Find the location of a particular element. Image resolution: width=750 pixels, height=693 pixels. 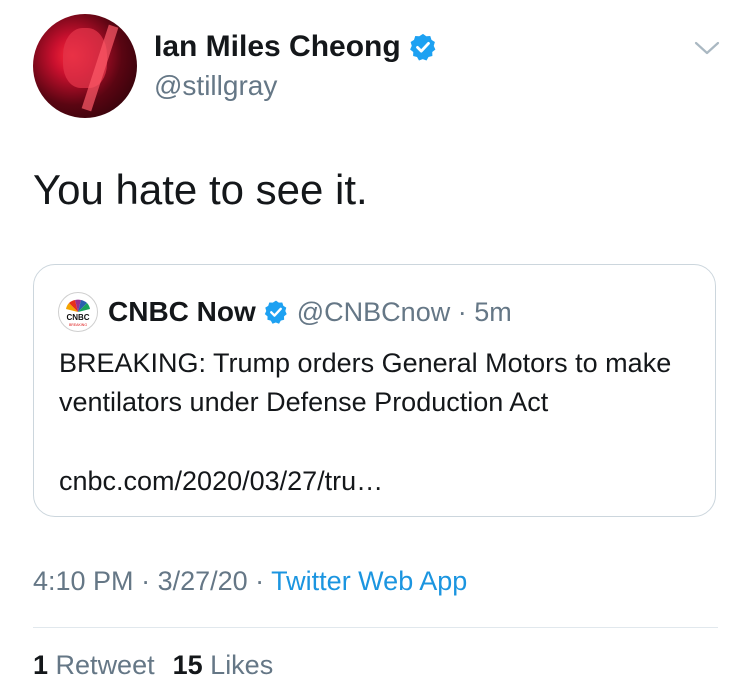

quoted-author-name: CNBC Now is located at coordinates (182, 311).